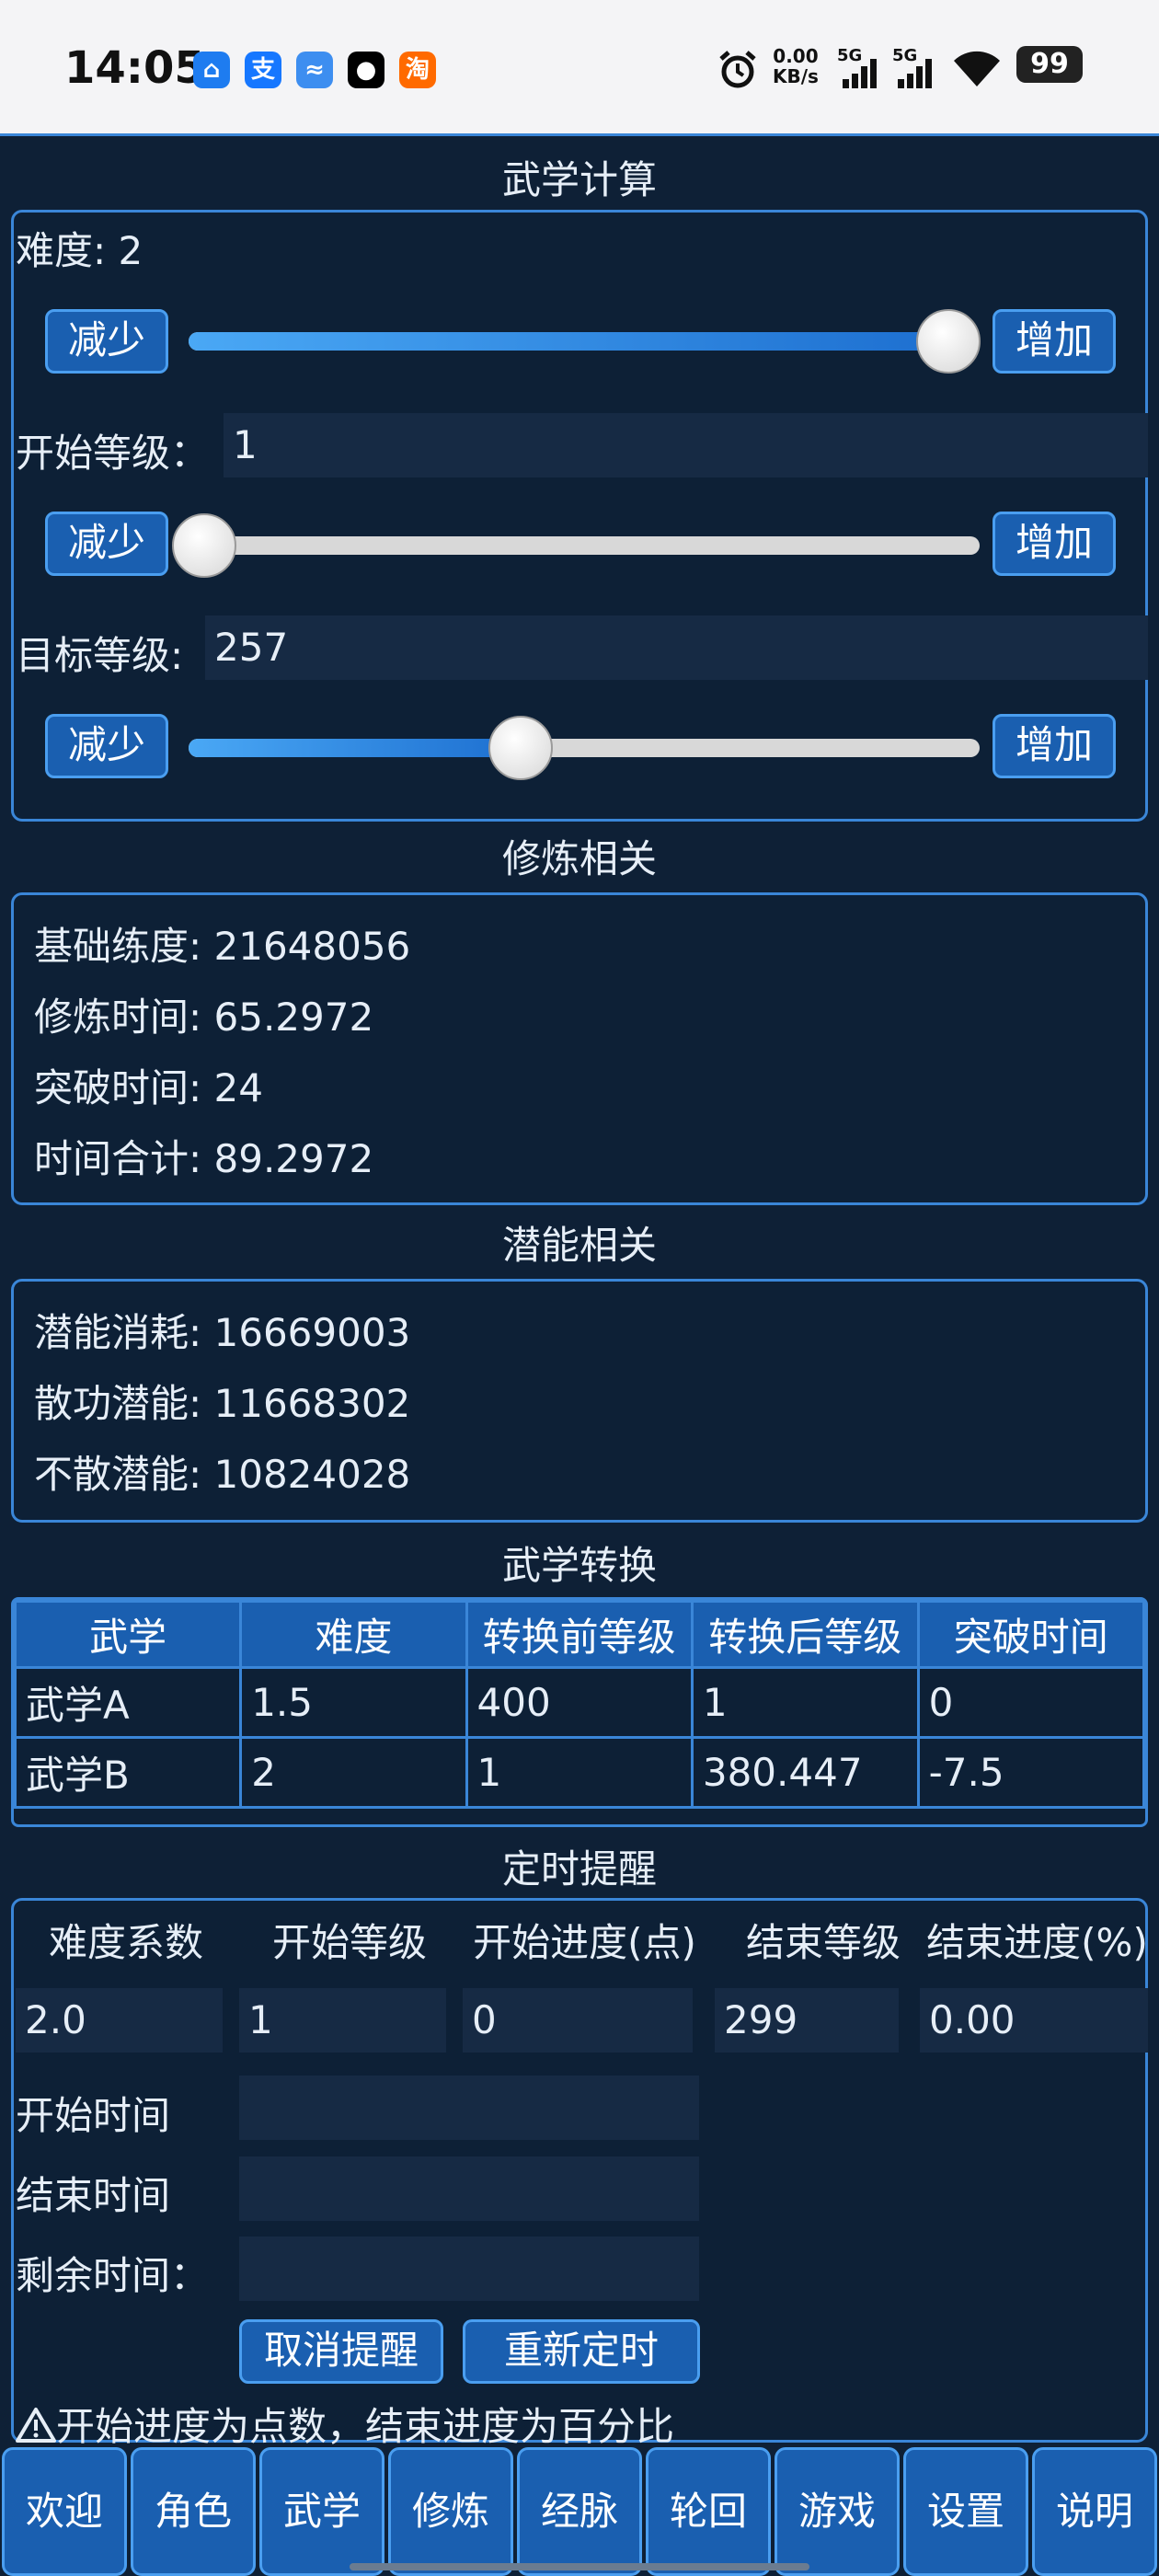 Image resolution: width=1159 pixels, height=2576 pixels. I want to click on training-section-title: 修炼相关, so click(579, 858).